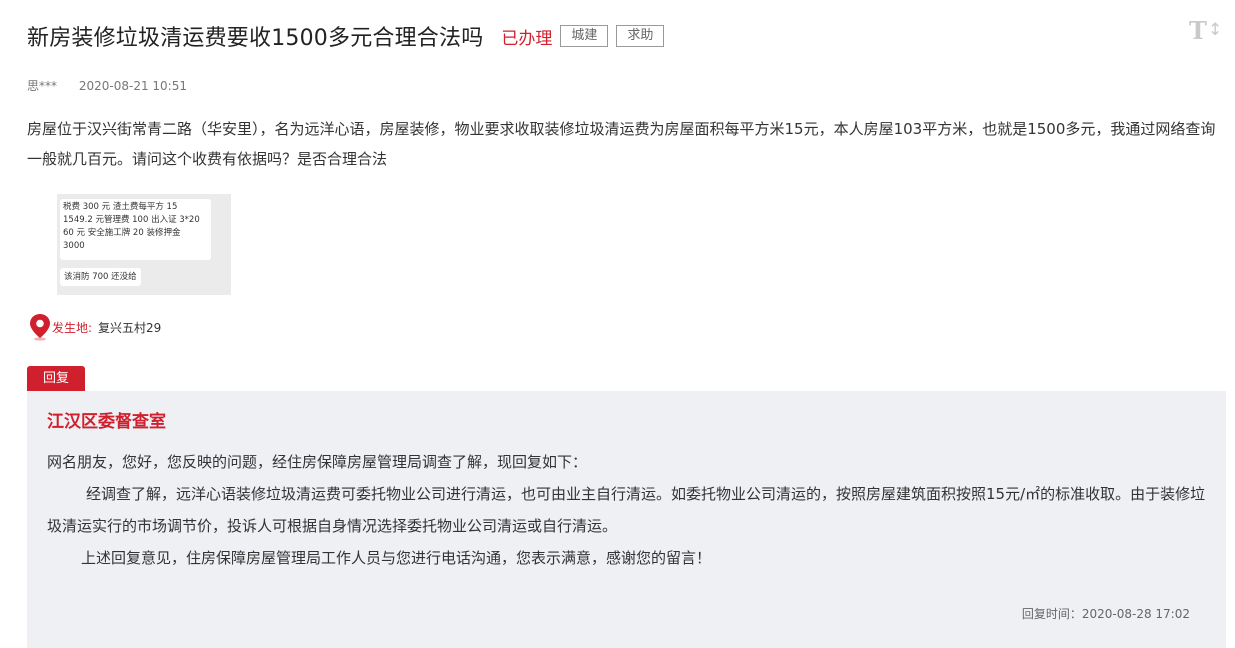 The image size is (1235, 648). What do you see at coordinates (106, 422) in the screenshot?
I see `reply-org: 江汉区委督查室` at bounding box center [106, 422].